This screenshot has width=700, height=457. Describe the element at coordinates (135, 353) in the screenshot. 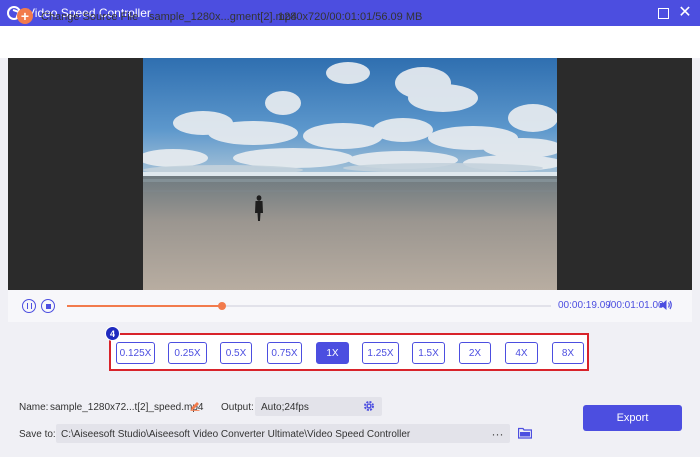

I see `speed-option-button: 0.125X` at that location.